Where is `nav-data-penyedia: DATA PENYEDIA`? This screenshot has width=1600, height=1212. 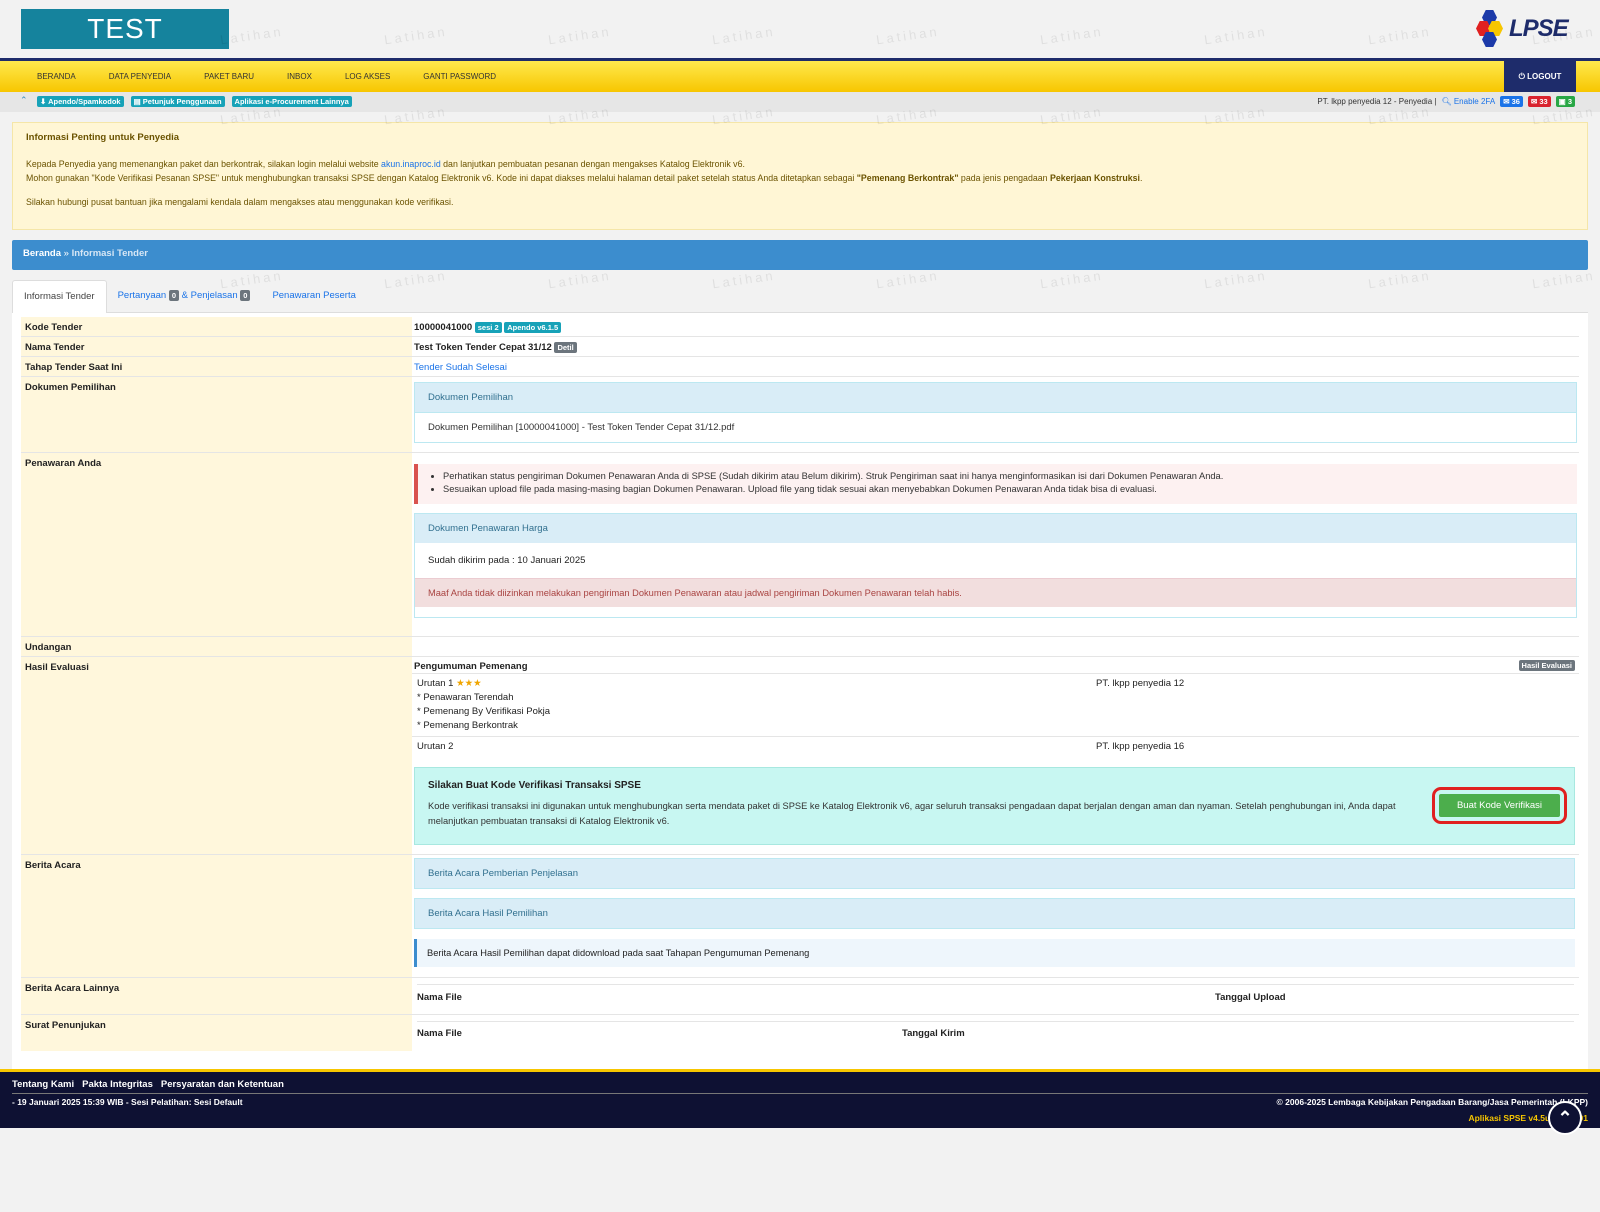
nav-data-penyedia: DATA PENYEDIA is located at coordinates (140, 76).